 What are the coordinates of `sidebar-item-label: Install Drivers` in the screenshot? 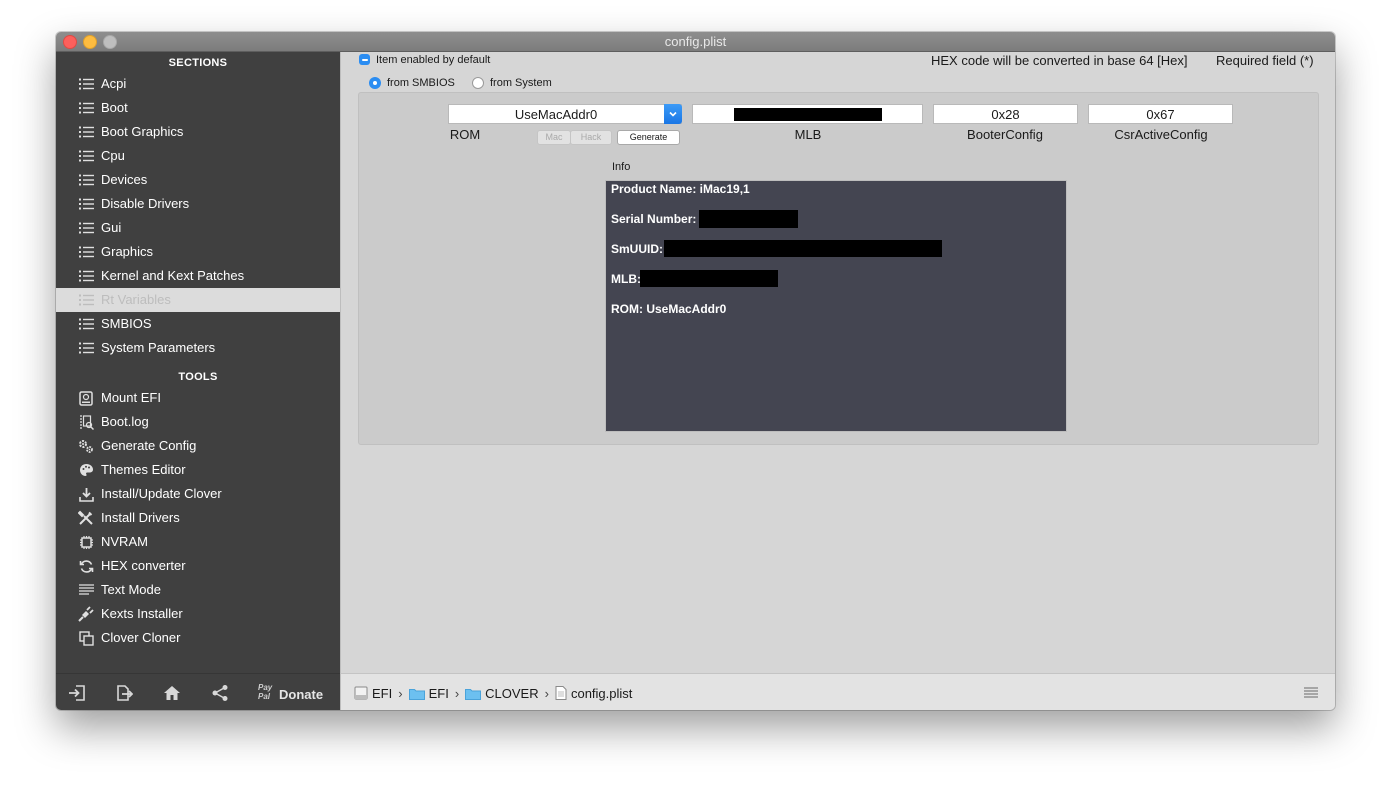 It's located at (140, 517).